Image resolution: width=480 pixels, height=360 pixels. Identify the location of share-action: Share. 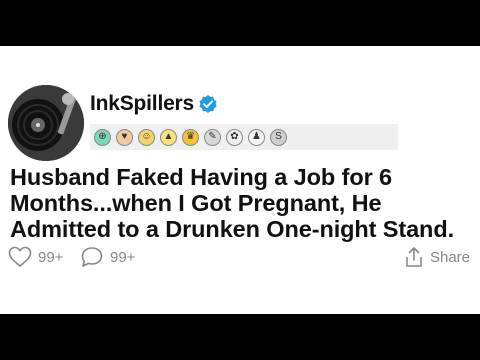
(437, 257).